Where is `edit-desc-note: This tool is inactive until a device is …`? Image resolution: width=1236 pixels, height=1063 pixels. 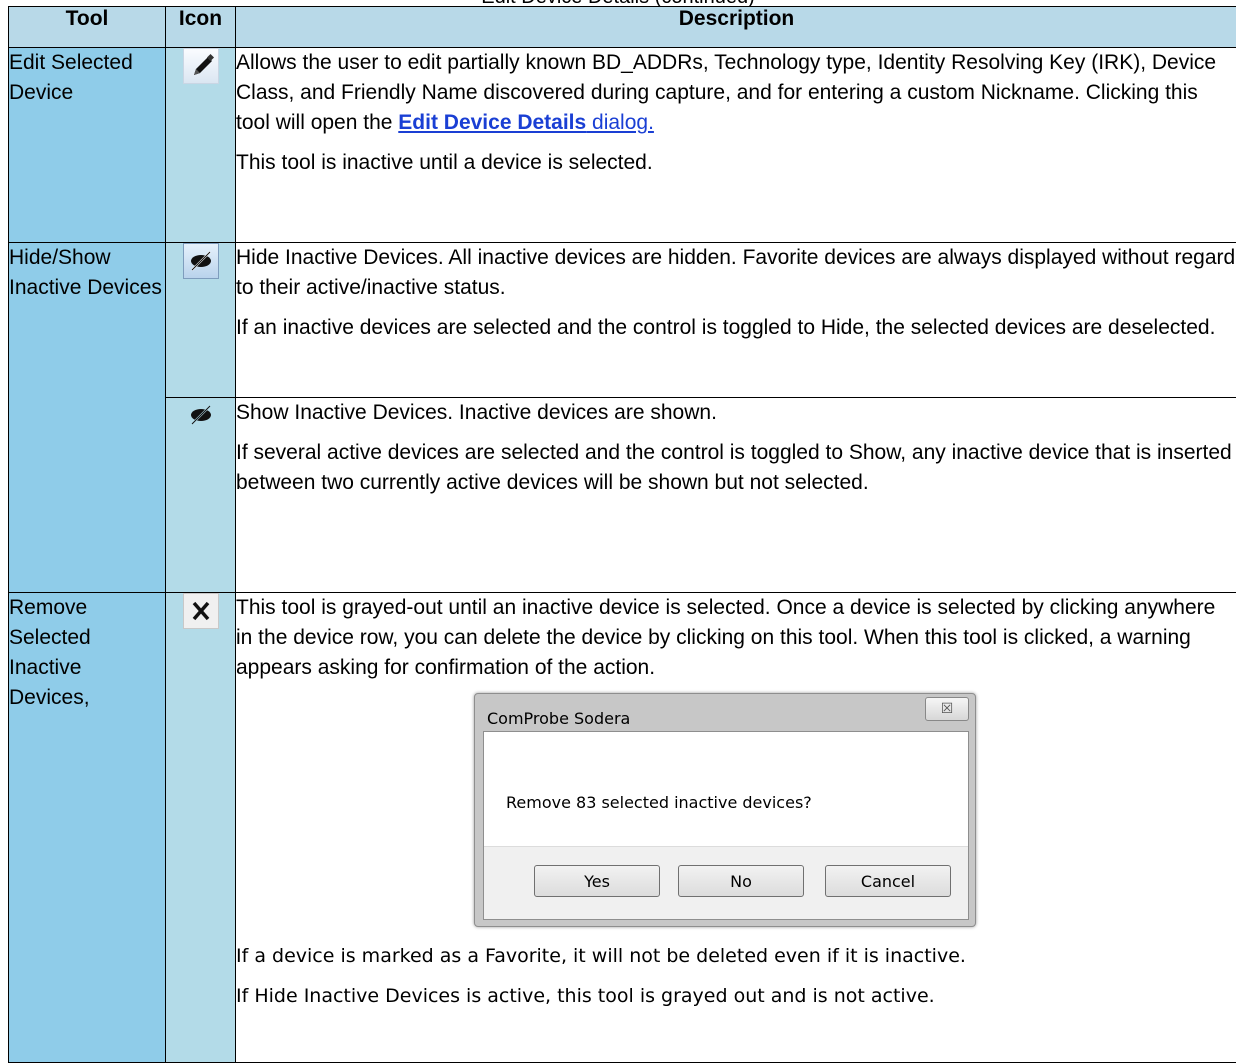
edit-desc-note: This tool is inactive until a device is … is located at coordinates (736, 163).